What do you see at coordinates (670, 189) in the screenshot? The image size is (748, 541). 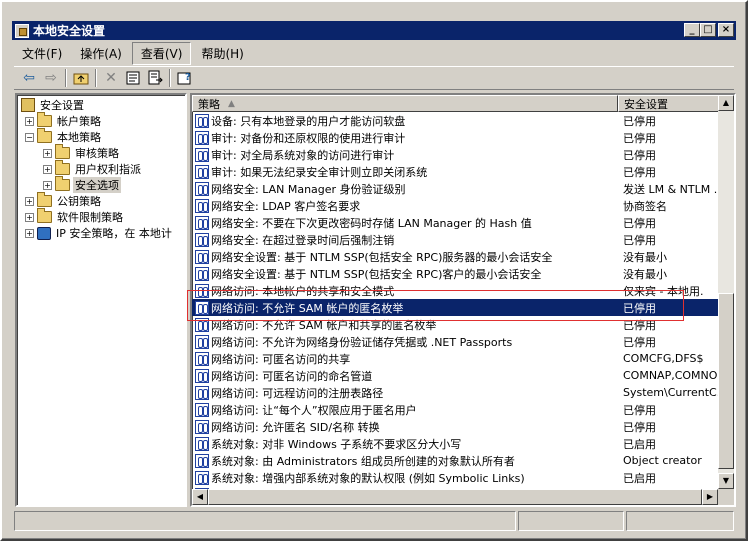 I see `policy-setting: 发送 LM & NTLM .` at bounding box center [670, 189].